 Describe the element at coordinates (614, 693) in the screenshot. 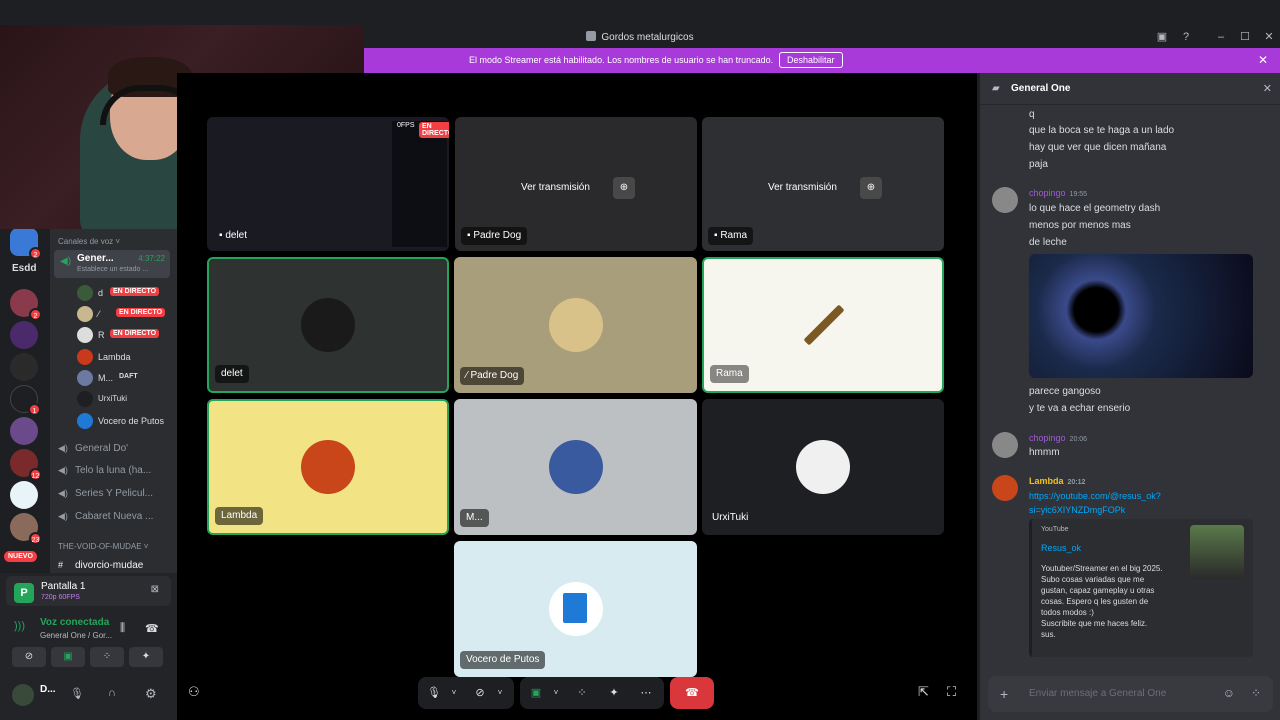

I see `soundboard-icon: ✦` at that location.